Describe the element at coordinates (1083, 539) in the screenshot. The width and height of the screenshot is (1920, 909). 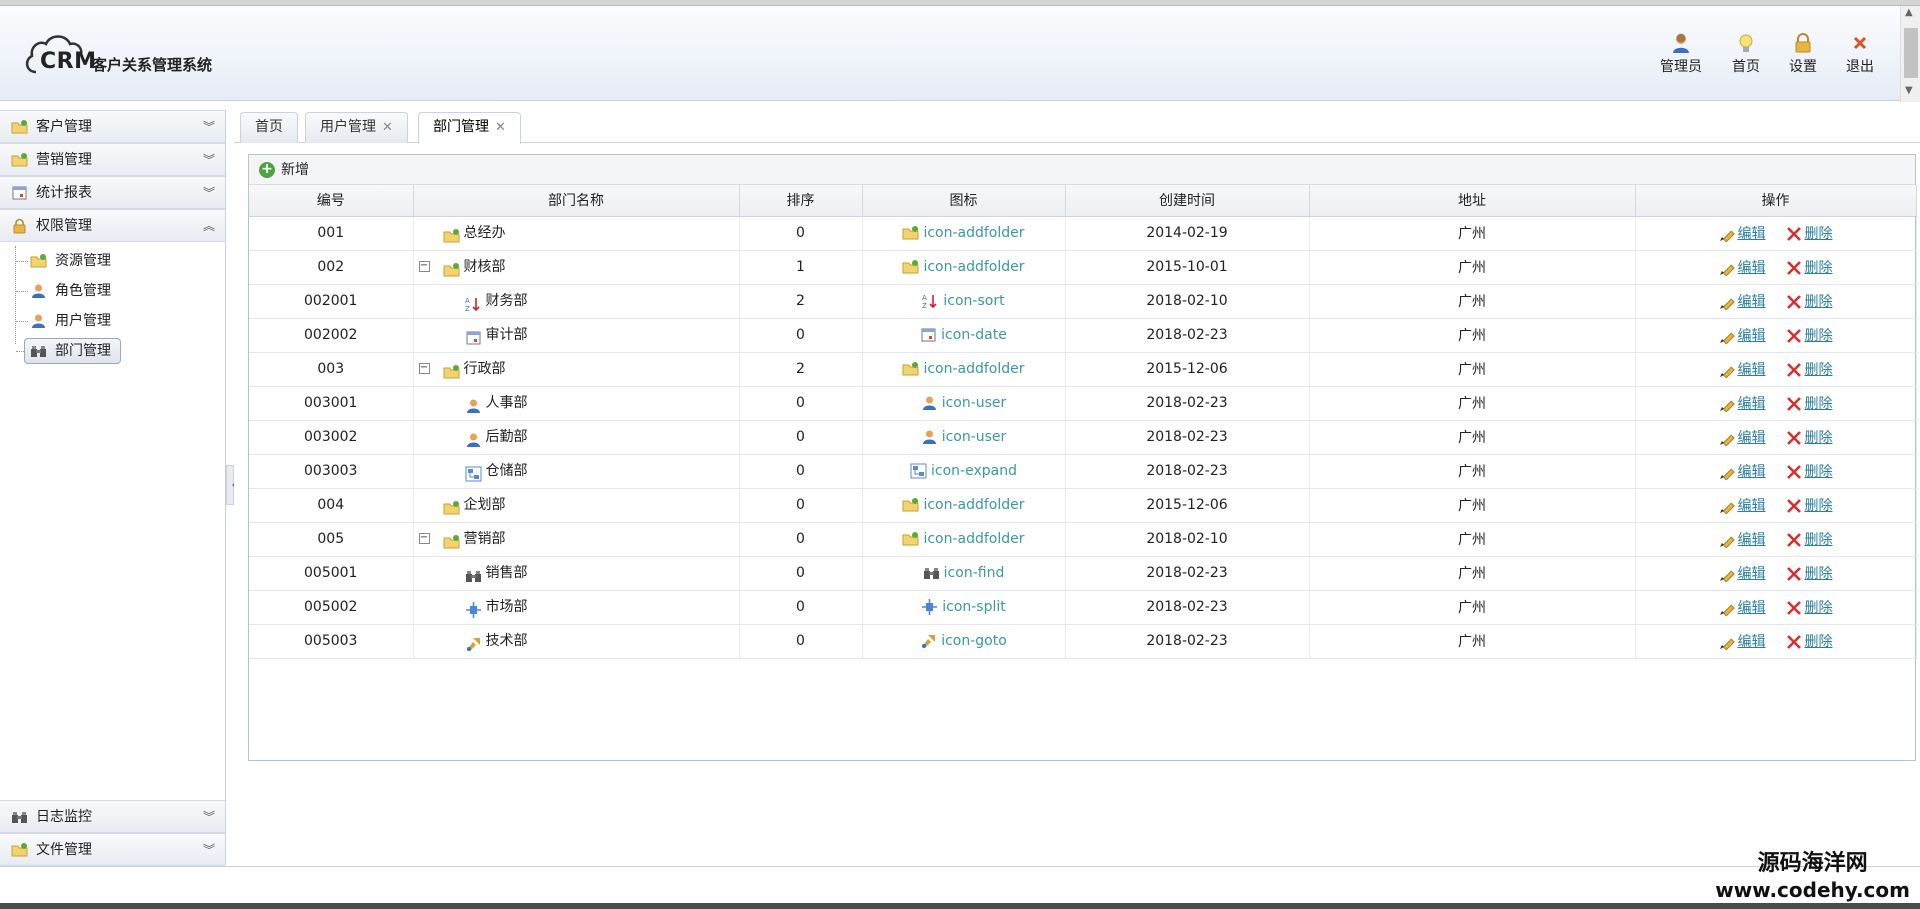
I see `table-row: 005− 营销部 0 icon-addfolder 2018-02-10 广州 编辑 删除` at that location.